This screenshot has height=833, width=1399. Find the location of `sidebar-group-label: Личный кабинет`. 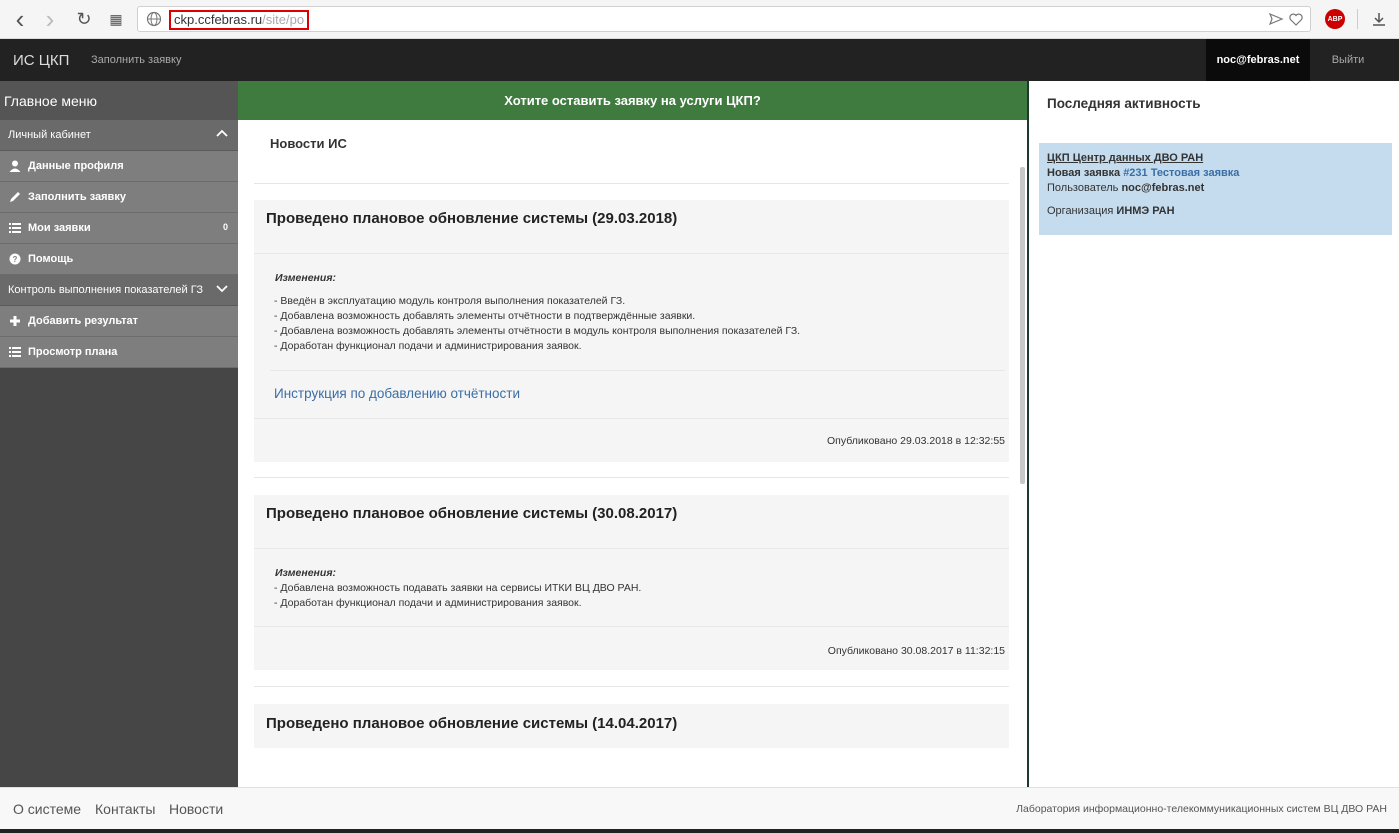

sidebar-group-label: Личный кабинет is located at coordinates (49, 135).